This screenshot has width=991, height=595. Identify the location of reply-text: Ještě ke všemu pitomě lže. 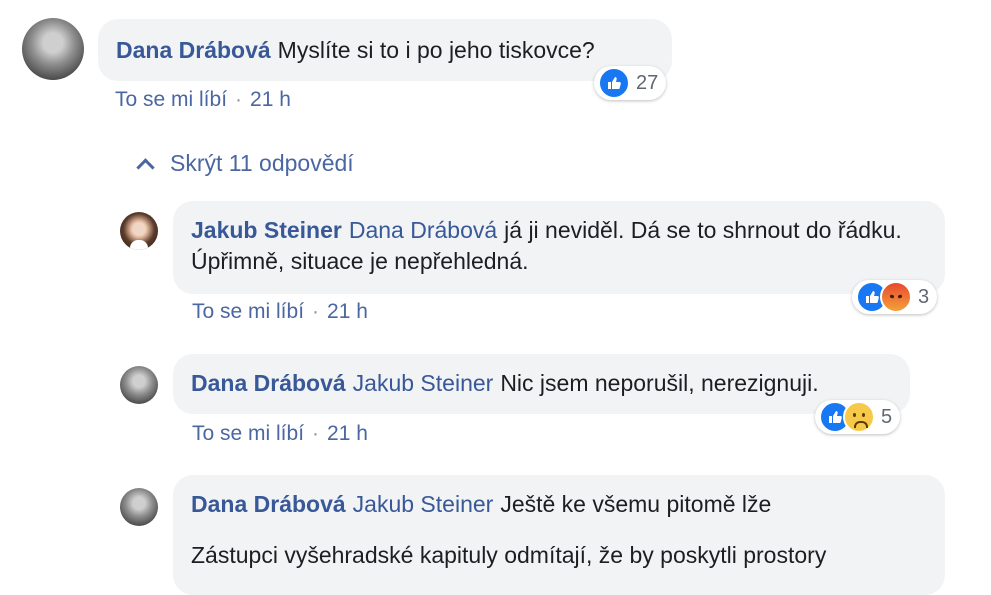
(636, 504).